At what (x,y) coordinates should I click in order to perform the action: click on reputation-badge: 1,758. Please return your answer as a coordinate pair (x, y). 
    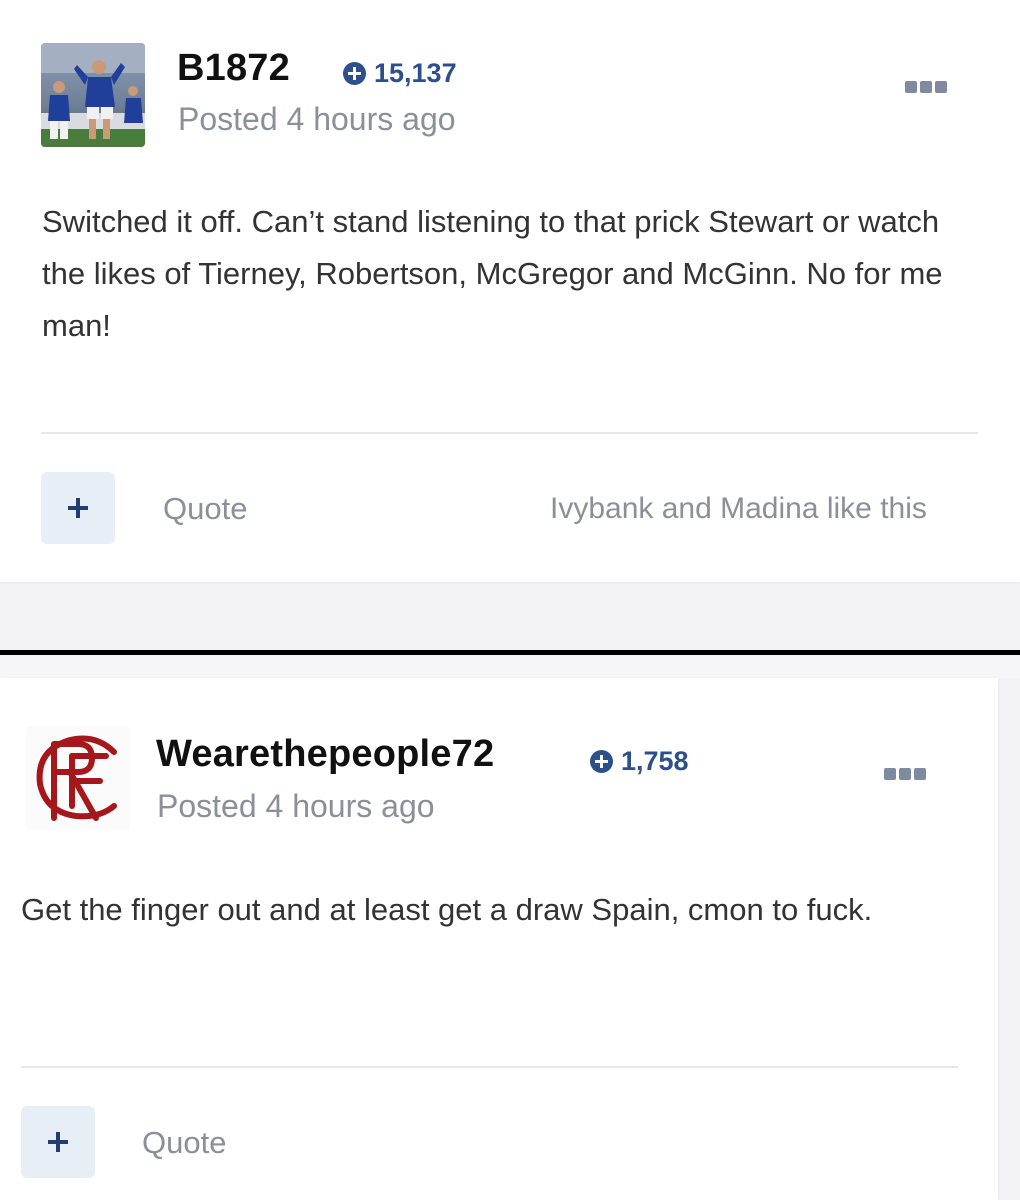
    Looking at the image, I should click on (639, 761).